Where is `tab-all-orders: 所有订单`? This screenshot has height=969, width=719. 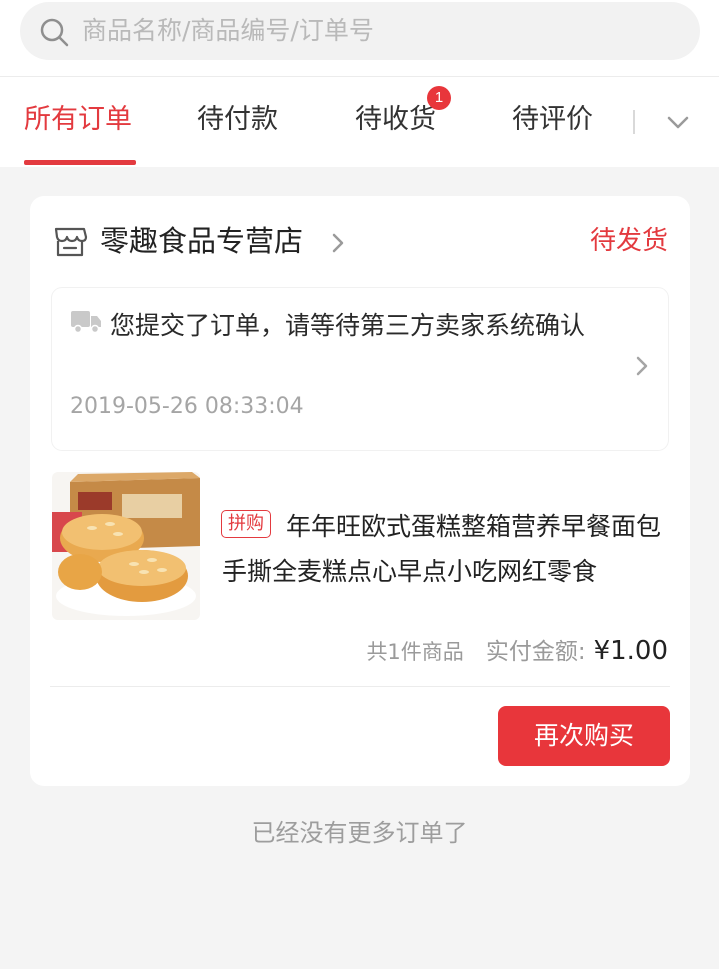
tab-all-orders: 所有订单 is located at coordinates (78, 120).